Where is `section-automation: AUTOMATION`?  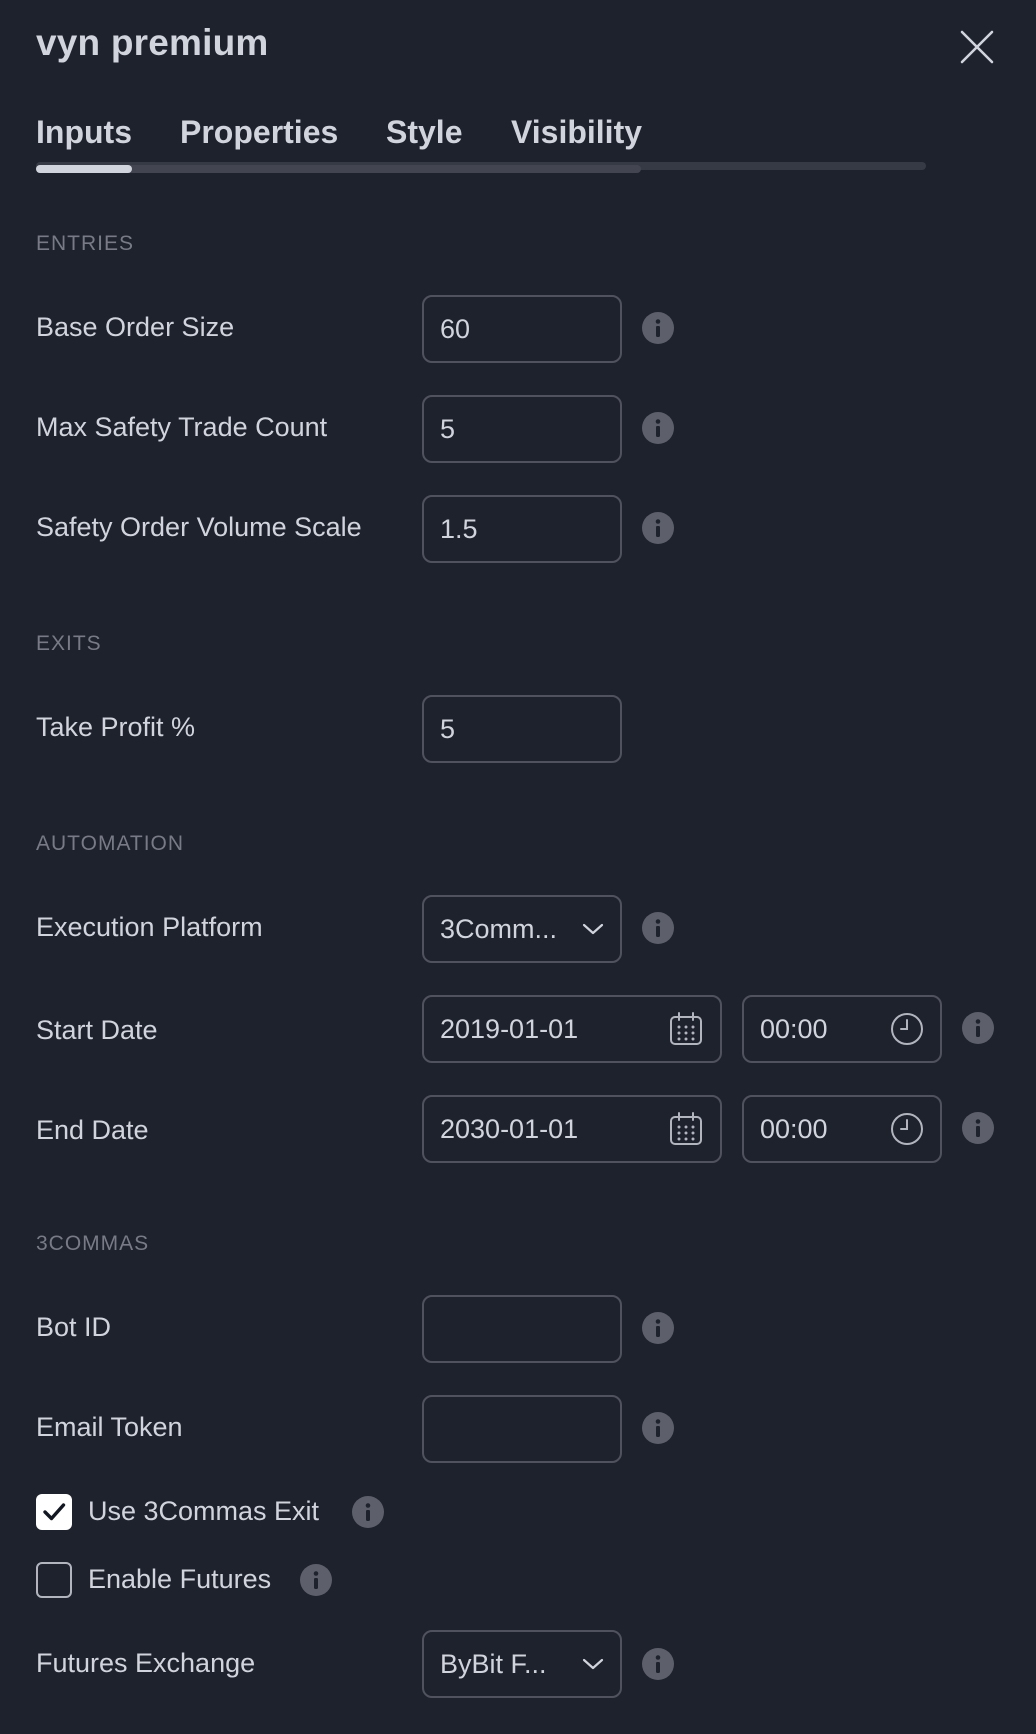
section-automation: AUTOMATION is located at coordinates (110, 843).